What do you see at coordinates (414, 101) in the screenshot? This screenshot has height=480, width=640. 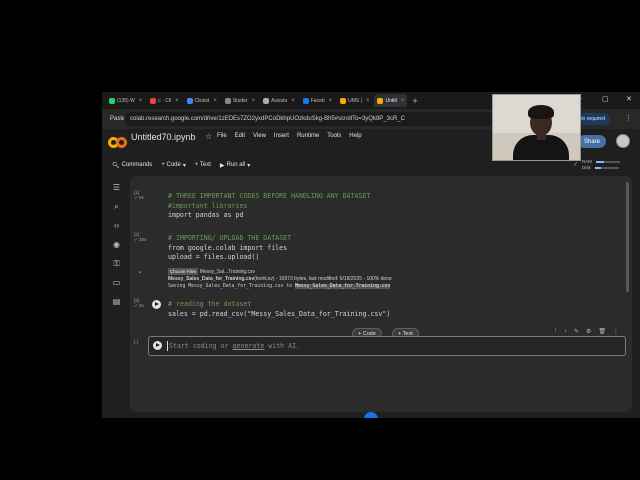 I see `new-tab-button: +` at bounding box center [414, 101].